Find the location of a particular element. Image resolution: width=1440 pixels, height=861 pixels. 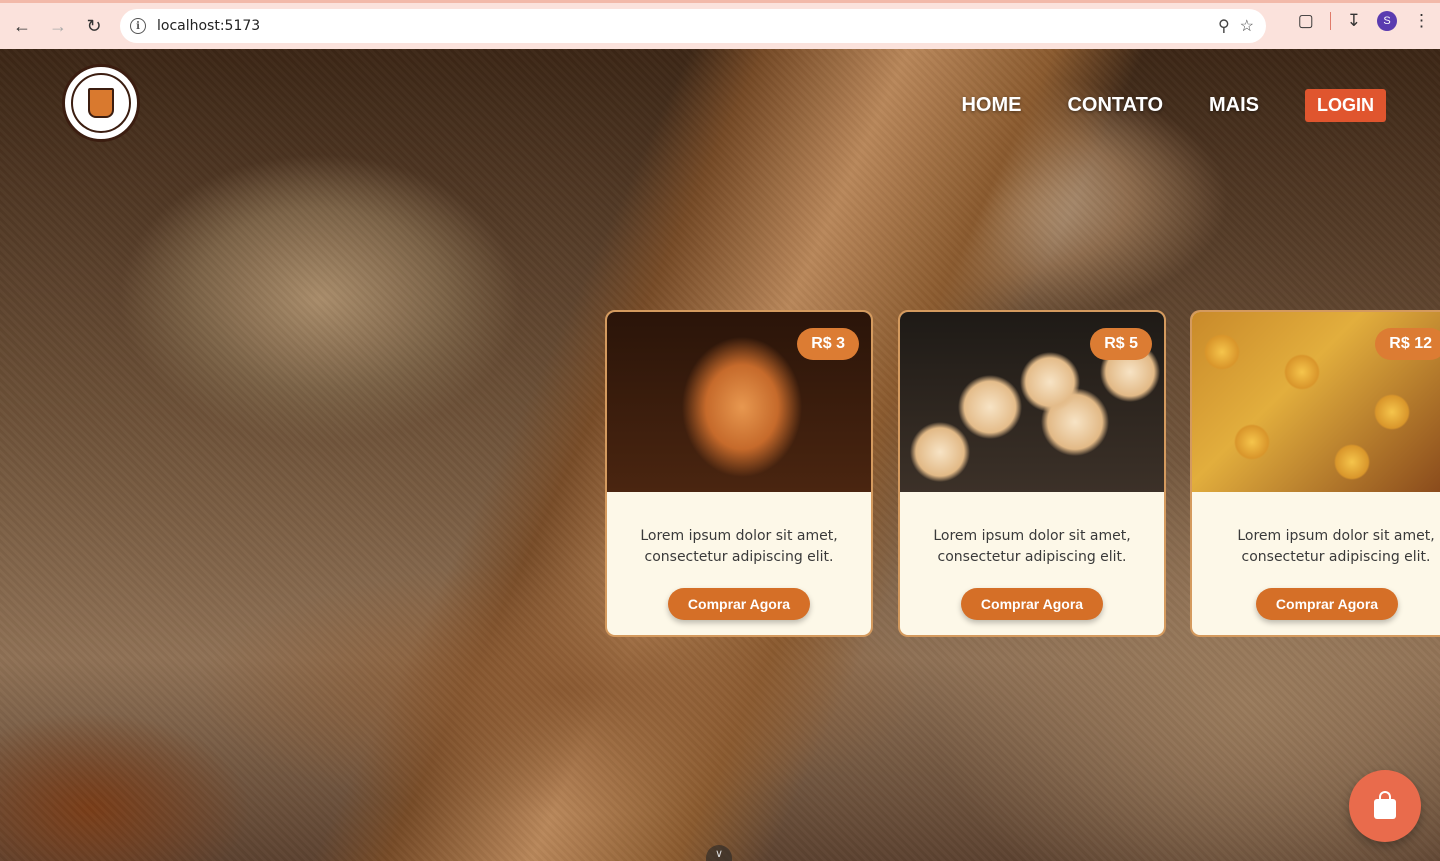

back-icon: ← is located at coordinates (22, 26).